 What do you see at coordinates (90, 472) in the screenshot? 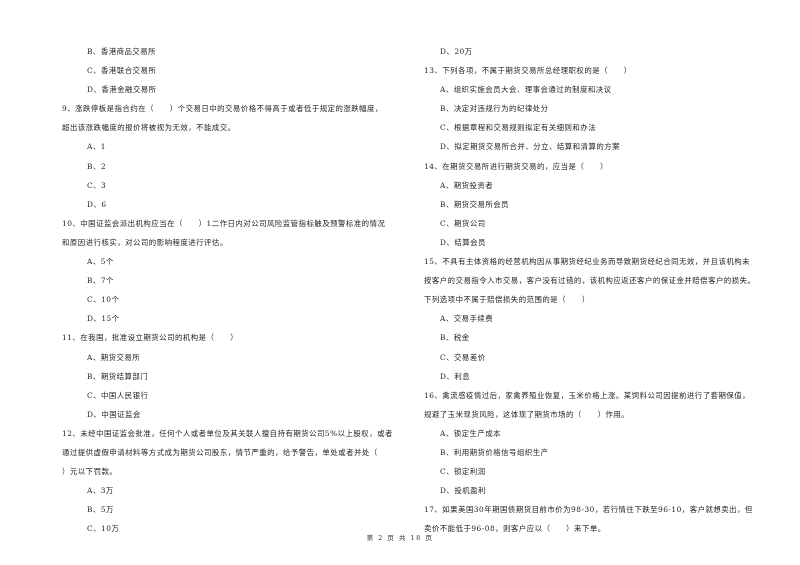
I see `question-text-continued: ）元以下罚款。` at bounding box center [90, 472].